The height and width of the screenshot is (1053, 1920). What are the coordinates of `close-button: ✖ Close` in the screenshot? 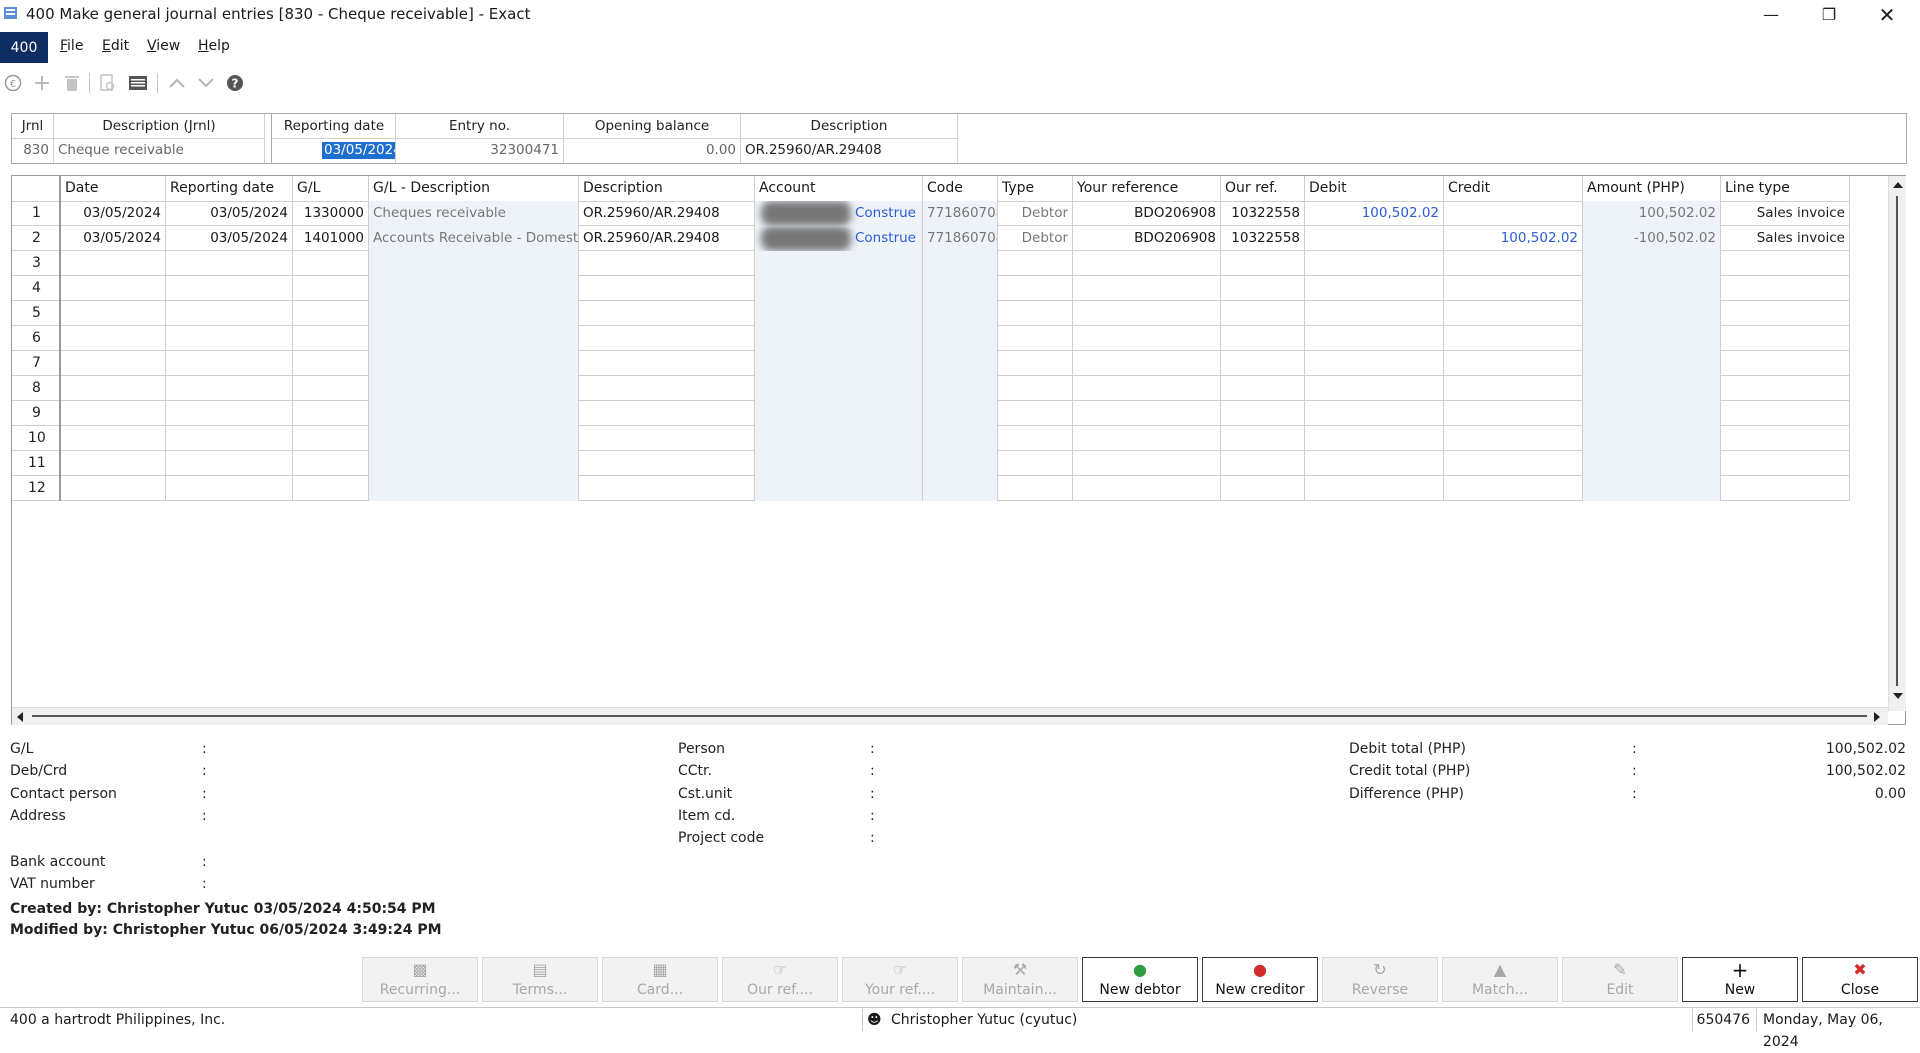 It's located at (1860, 979).